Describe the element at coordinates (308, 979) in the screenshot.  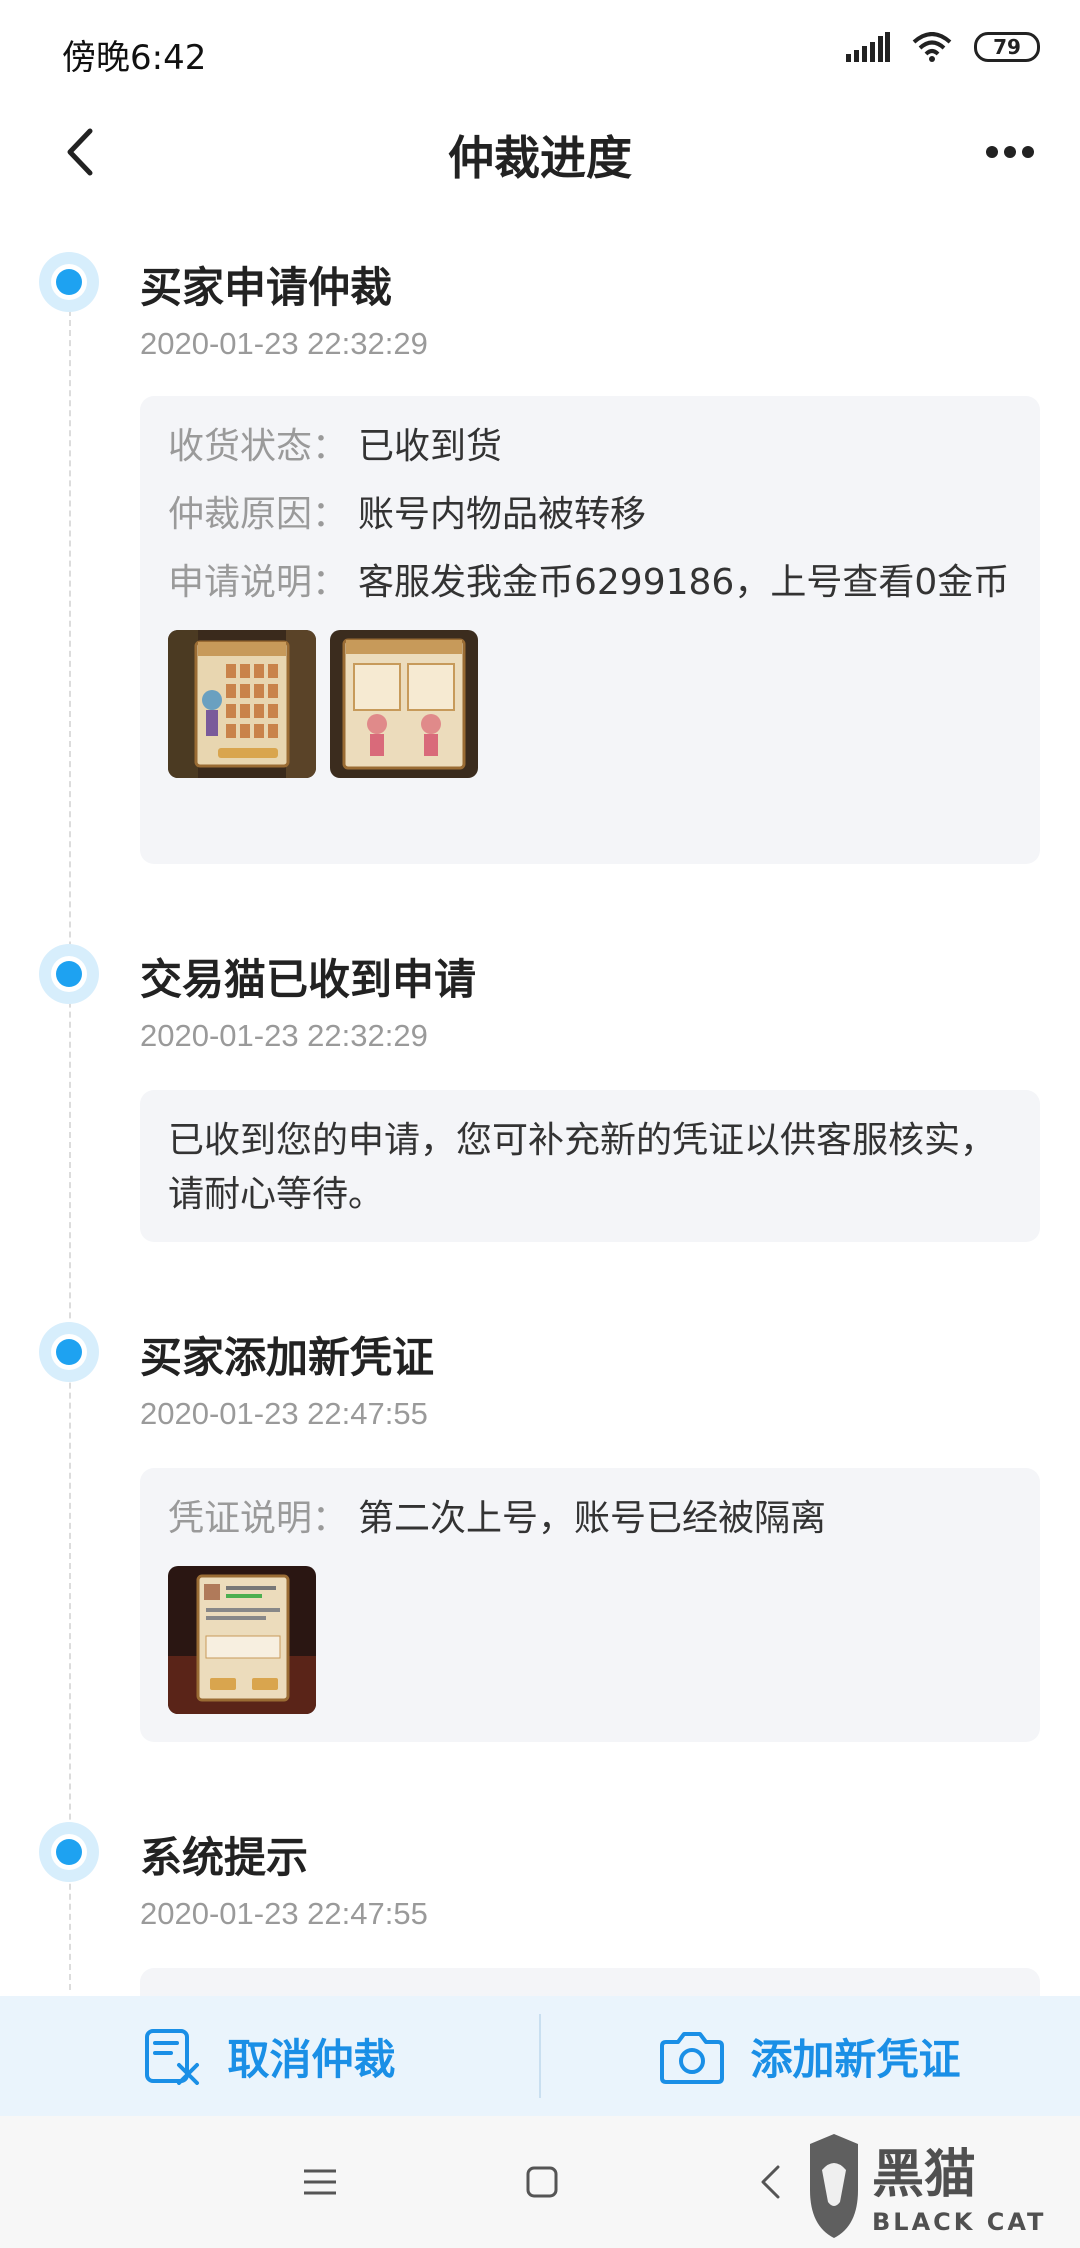
I see `step-title: 交易猫已收到申请` at that location.